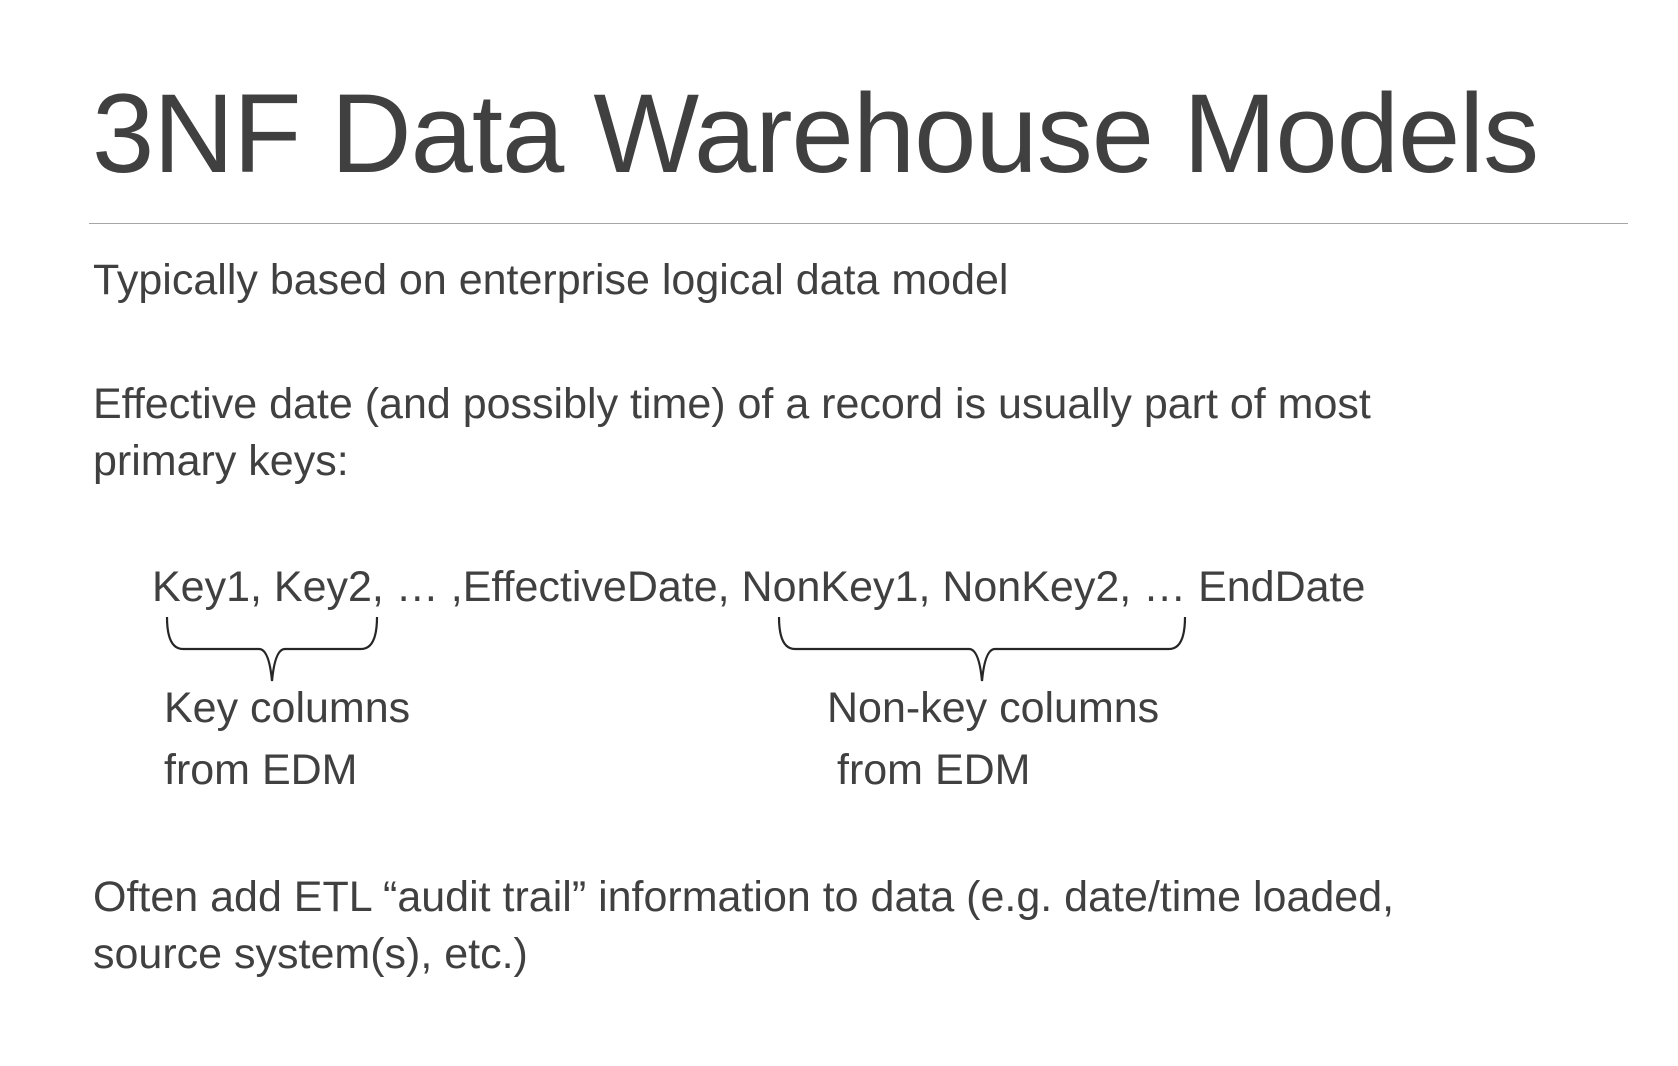  I want to click on non-key-columns-label-line2: from EDM, so click(934, 770).